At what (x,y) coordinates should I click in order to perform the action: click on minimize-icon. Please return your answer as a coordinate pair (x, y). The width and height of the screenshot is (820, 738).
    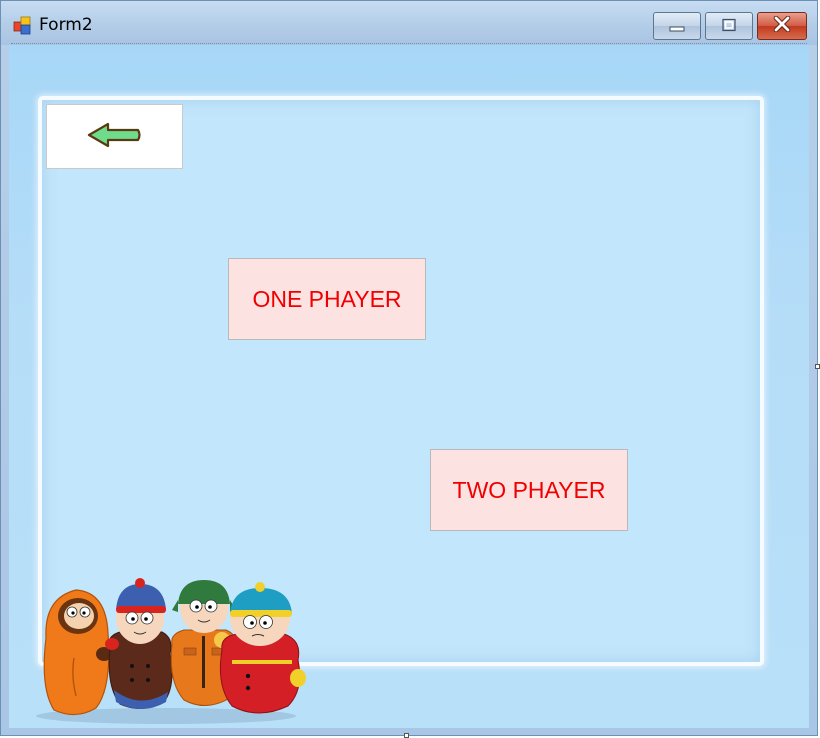
    Looking at the image, I should click on (677, 26).